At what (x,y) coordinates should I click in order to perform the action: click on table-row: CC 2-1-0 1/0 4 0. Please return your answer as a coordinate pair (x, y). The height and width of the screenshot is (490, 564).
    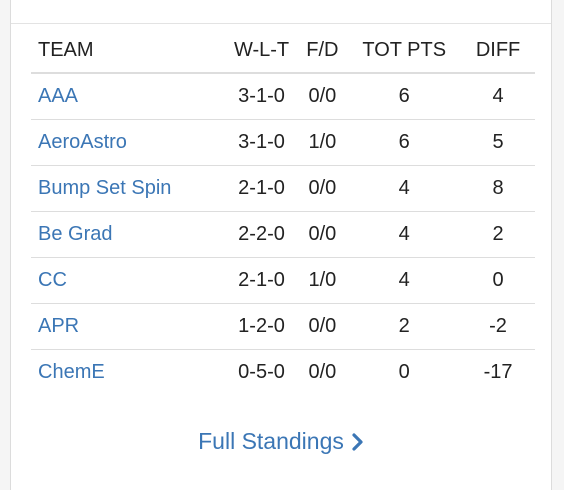
    Looking at the image, I should click on (283, 280).